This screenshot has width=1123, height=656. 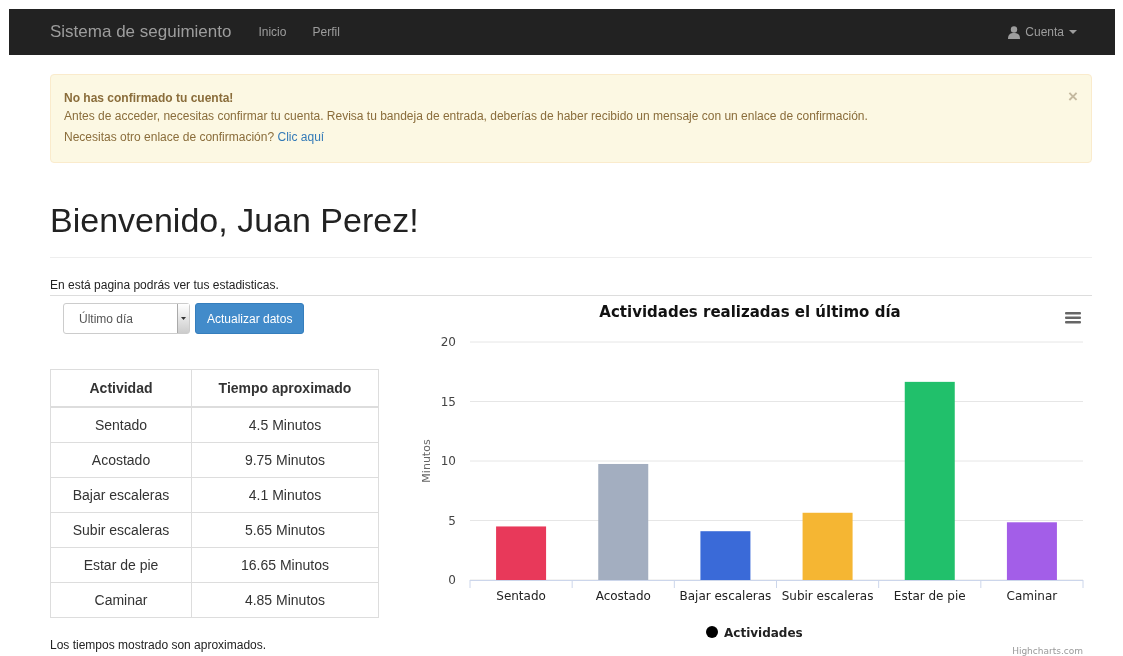 I want to click on table-cell: 4.85 Minutos, so click(x=285, y=600).